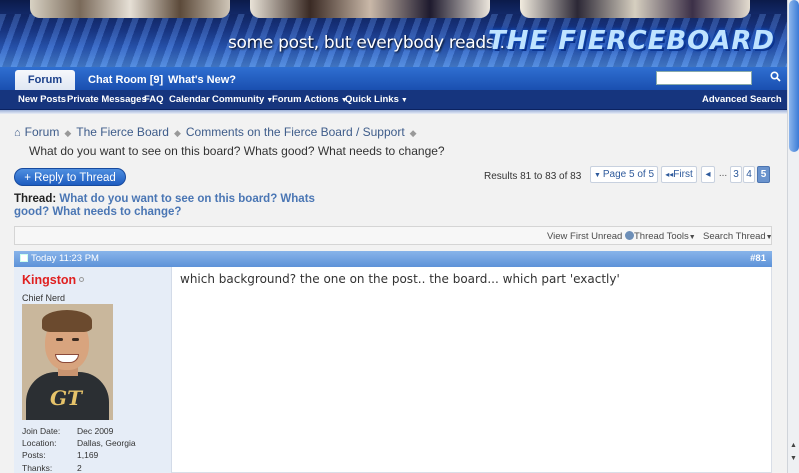 The height and width of the screenshot is (473, 799). Describe the element at coordinates (37, 467) in the screenshot. I see `stat-key: Thanks:` at that location.